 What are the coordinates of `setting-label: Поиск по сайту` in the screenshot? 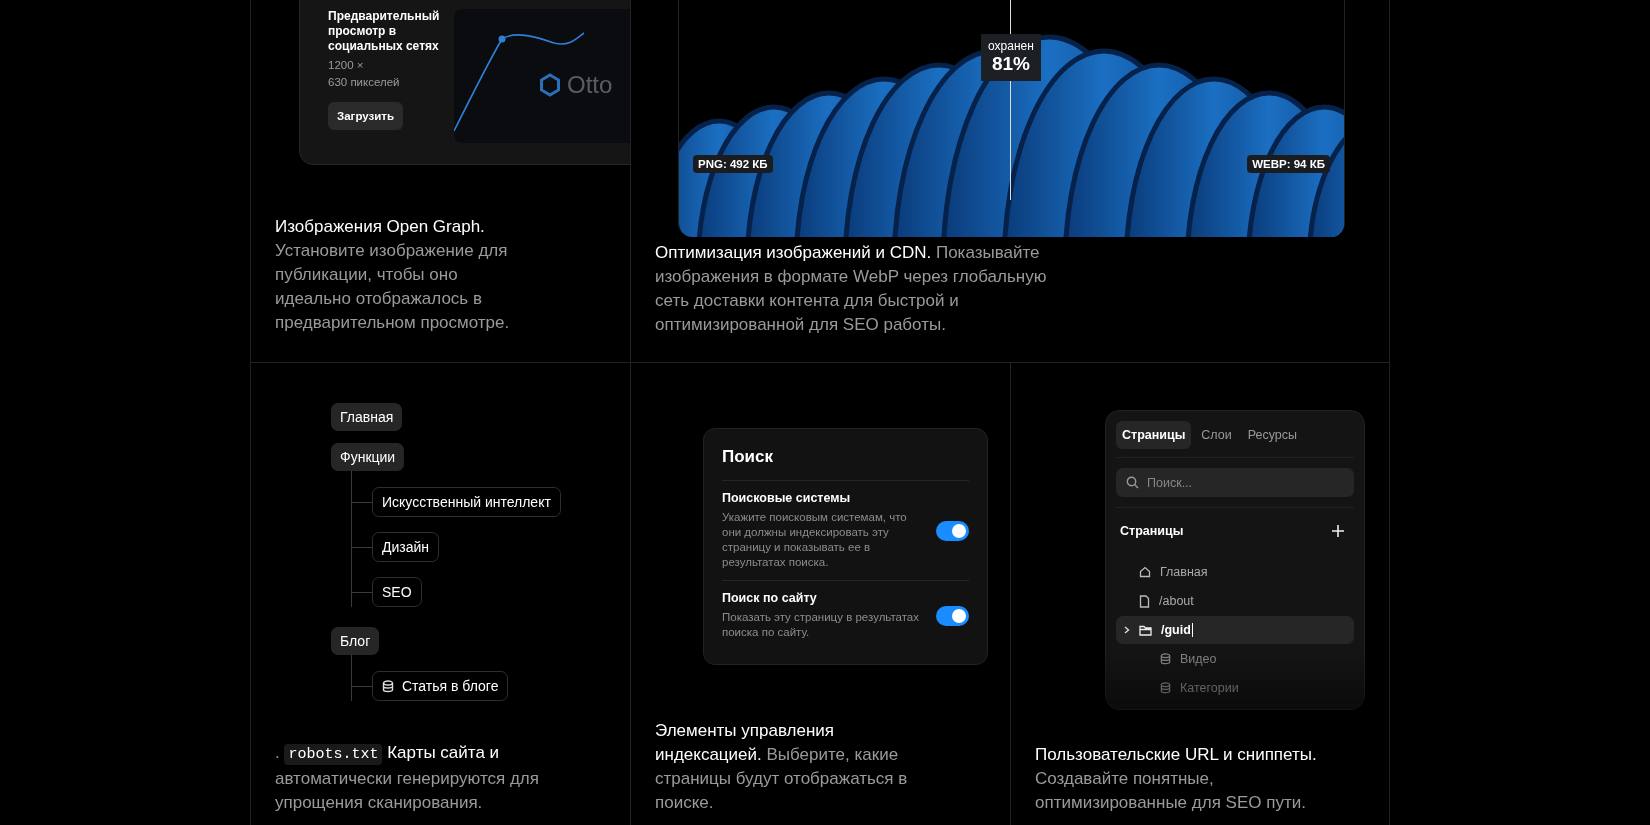 It's located at (770, 598).